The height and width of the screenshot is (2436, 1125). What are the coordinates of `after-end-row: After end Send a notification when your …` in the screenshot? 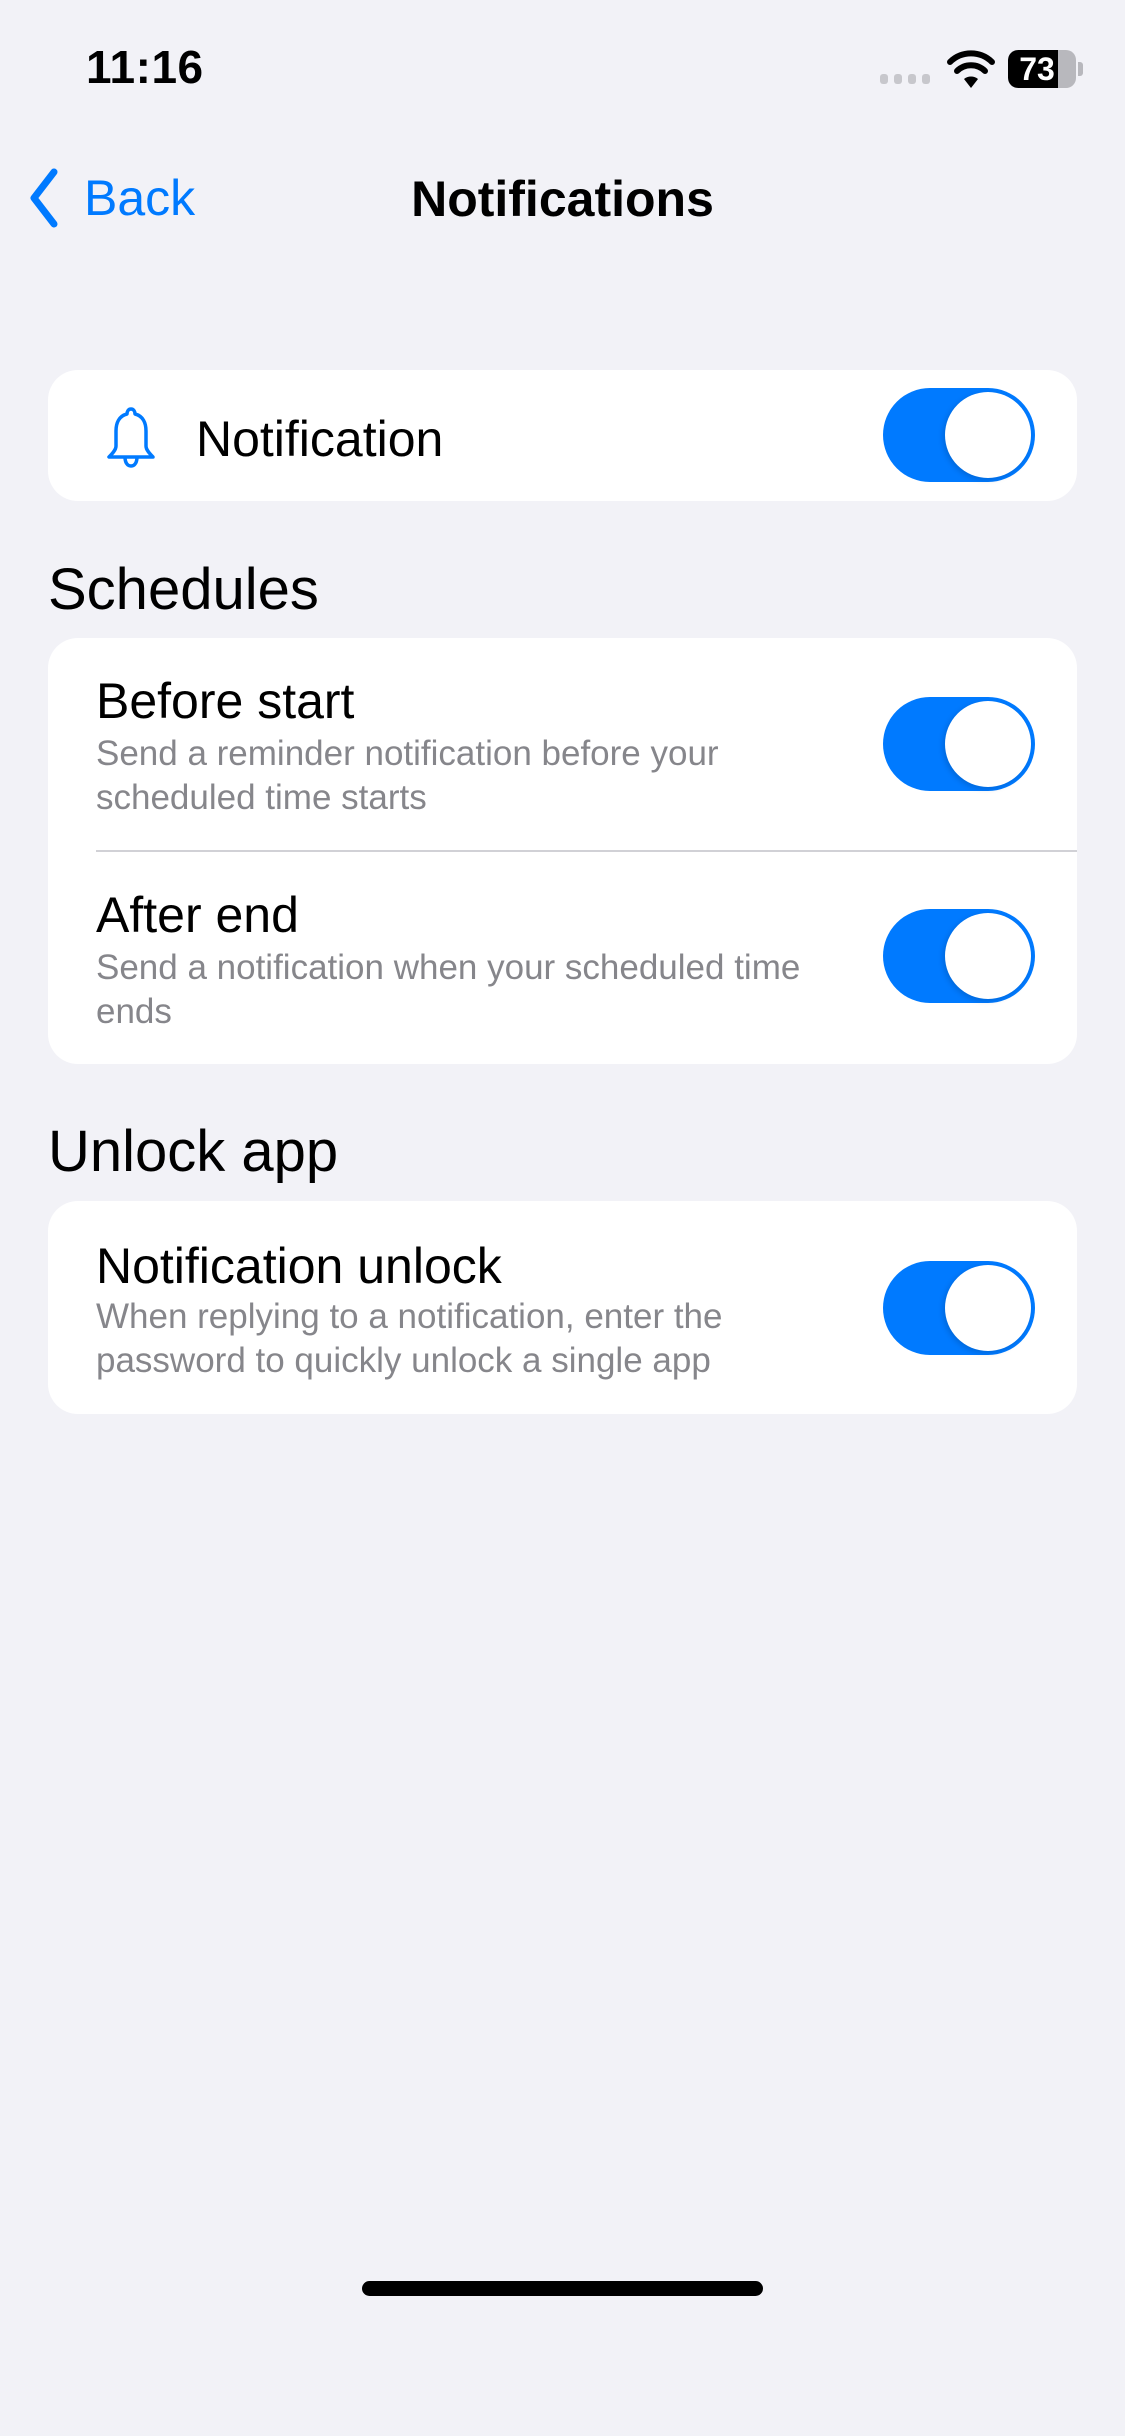 It's located at (562, 958).